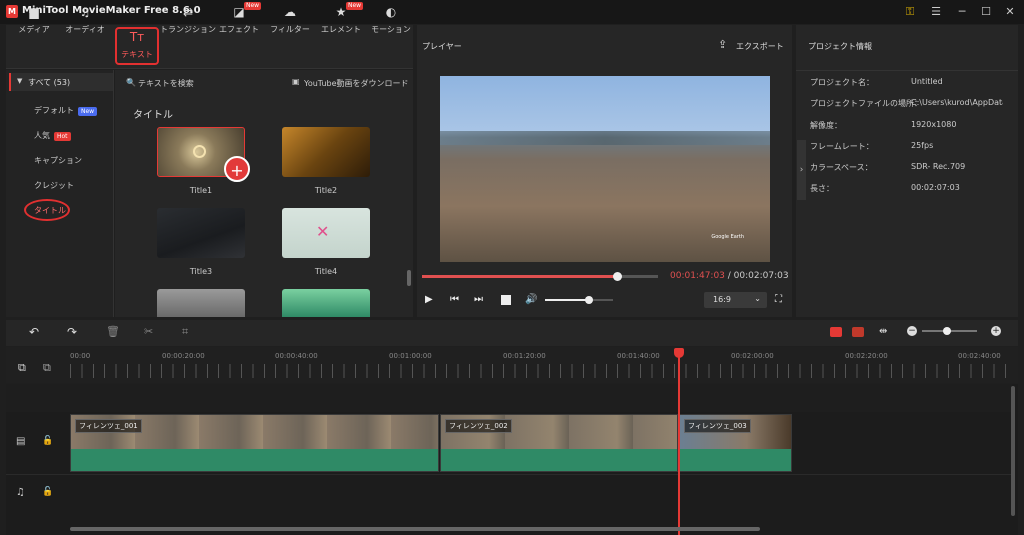 This screenshot has width=1024, height=535. What do you see at coordinates (137, 46) in the screenshot?
I see `tool-text: Tт テキスト` at bounding box center [137, 46].